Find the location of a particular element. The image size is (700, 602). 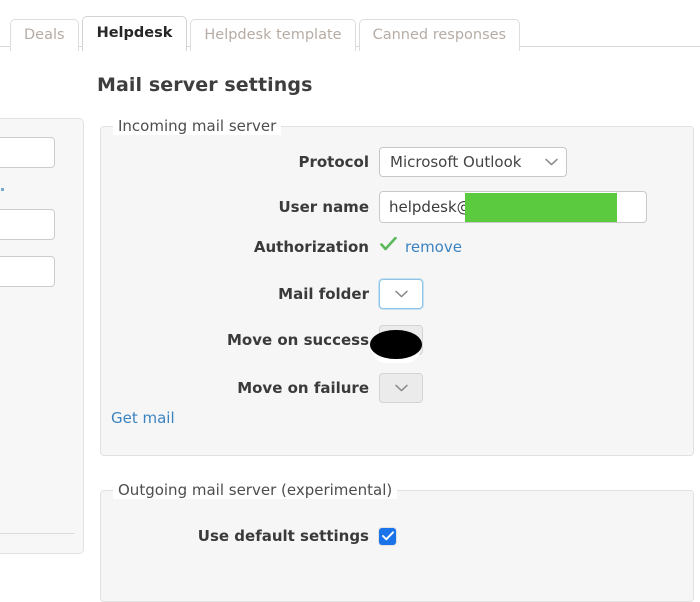

incoming-legend: Incoming mail server is located at coordinates (197, 126).